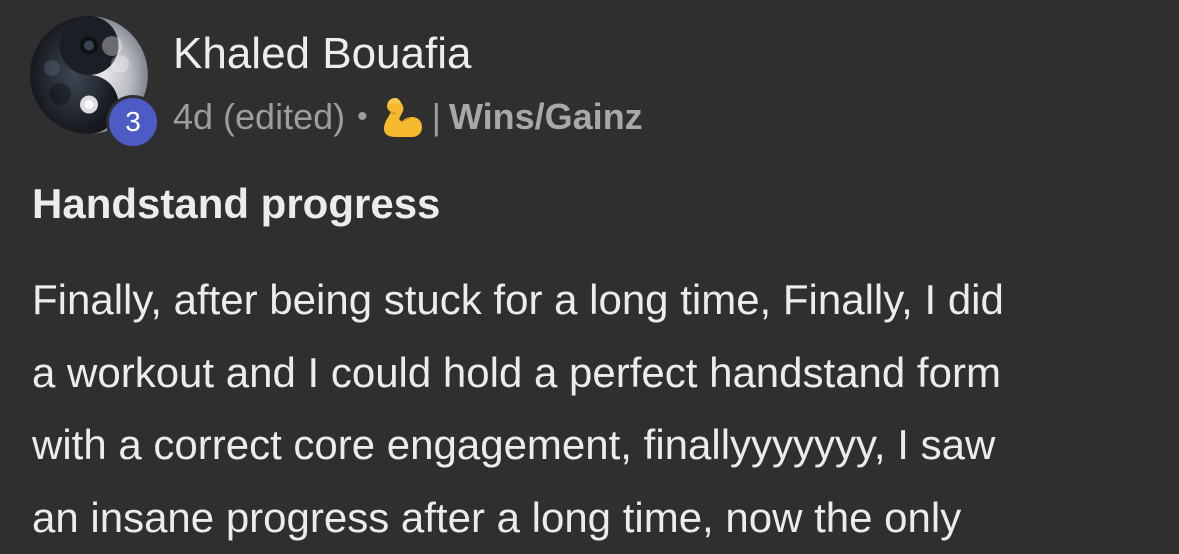 The height and width of the screenshot is (554, 1179). What do you see at coordinates (259, 116) in the screenshot?
I see `post-timestamp: 4d (edited)` at bounding box center [259, 116].